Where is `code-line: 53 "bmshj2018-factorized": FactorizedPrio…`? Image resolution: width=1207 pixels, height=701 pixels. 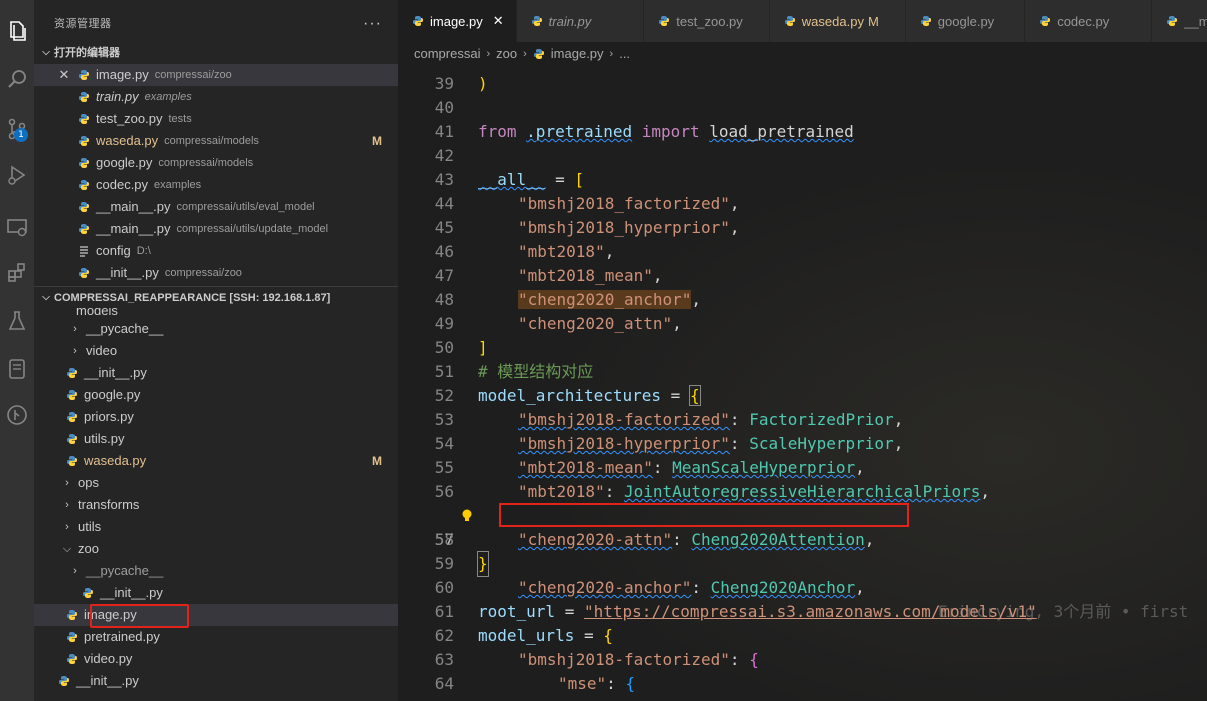 code-line: 53 "bmshj2018-factorized": FactorizedPrio… is located at coordinates (669, 419).